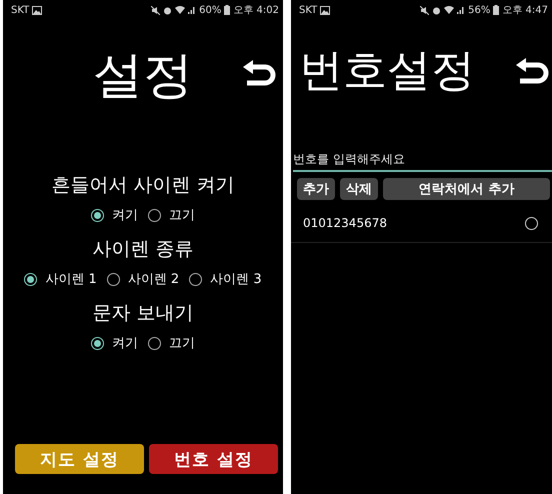 Image resolution: width=552 pixels, height=494 pixels. What do you see at coordinates (466, 189) in the screenshot?
I see `action-button: 연락처에서 추가` at bounding box center [466, 189].